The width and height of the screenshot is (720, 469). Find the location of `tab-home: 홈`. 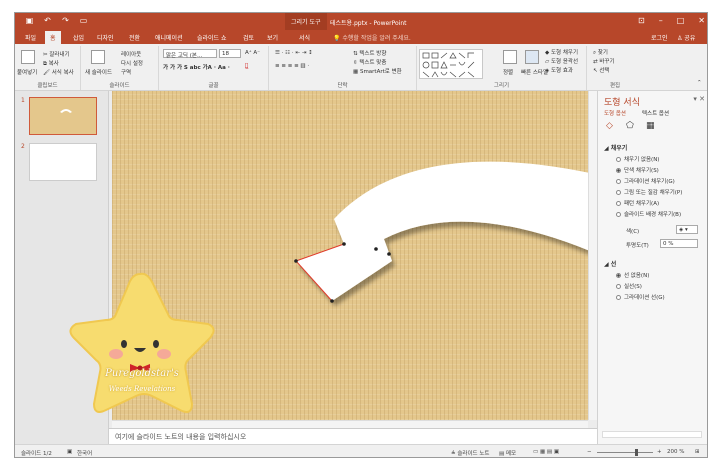

tab-home: 홈 is located at coordinates (53, 37).